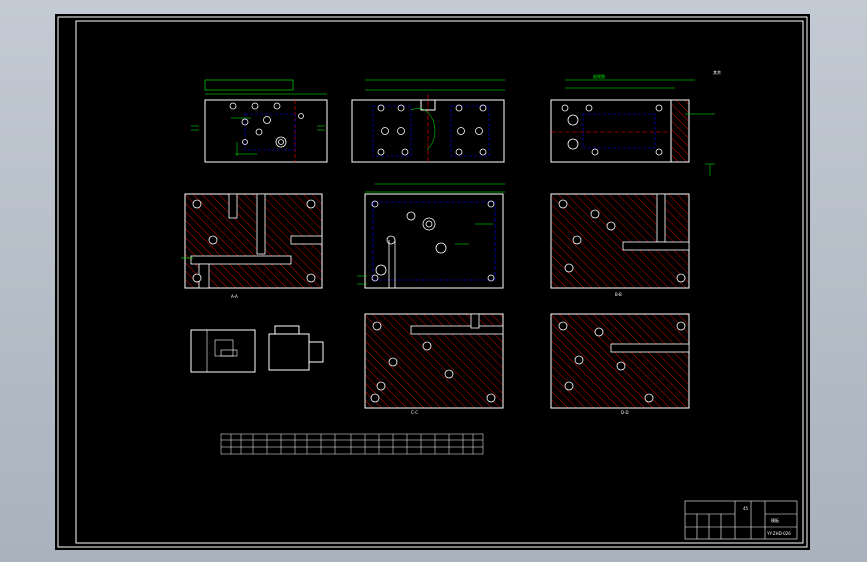 Image resolution: width=867 pixels, height=562 pixels. I want to click on title-part-name: 模板, so click(775, 520).